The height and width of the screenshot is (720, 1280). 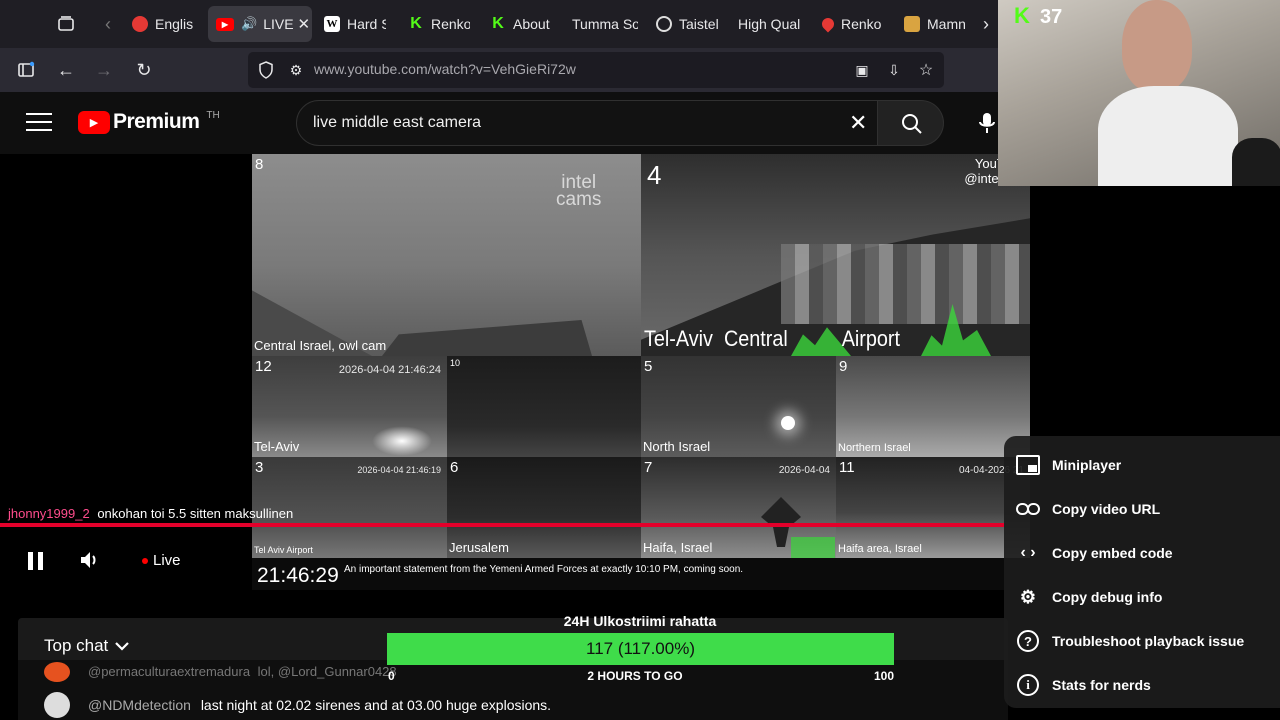 I want to click on bookmark-star-icon: ☆, so click(x=926, y=70).